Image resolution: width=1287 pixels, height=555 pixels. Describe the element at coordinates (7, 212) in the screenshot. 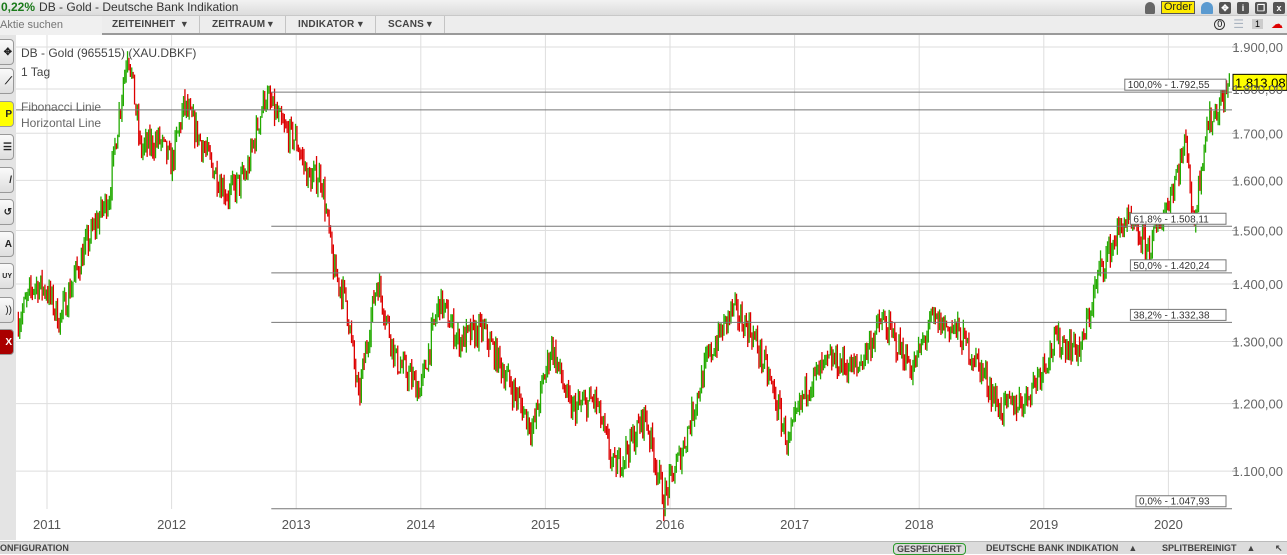

I see `undo-tool: ↺` at that location.